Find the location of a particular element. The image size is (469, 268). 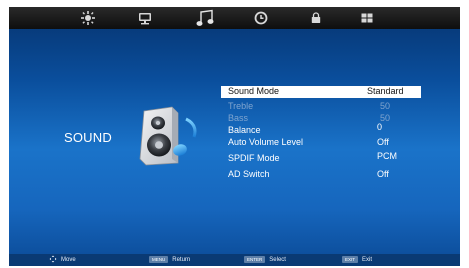

hint-label: Return is located at coordinates (181, 260).